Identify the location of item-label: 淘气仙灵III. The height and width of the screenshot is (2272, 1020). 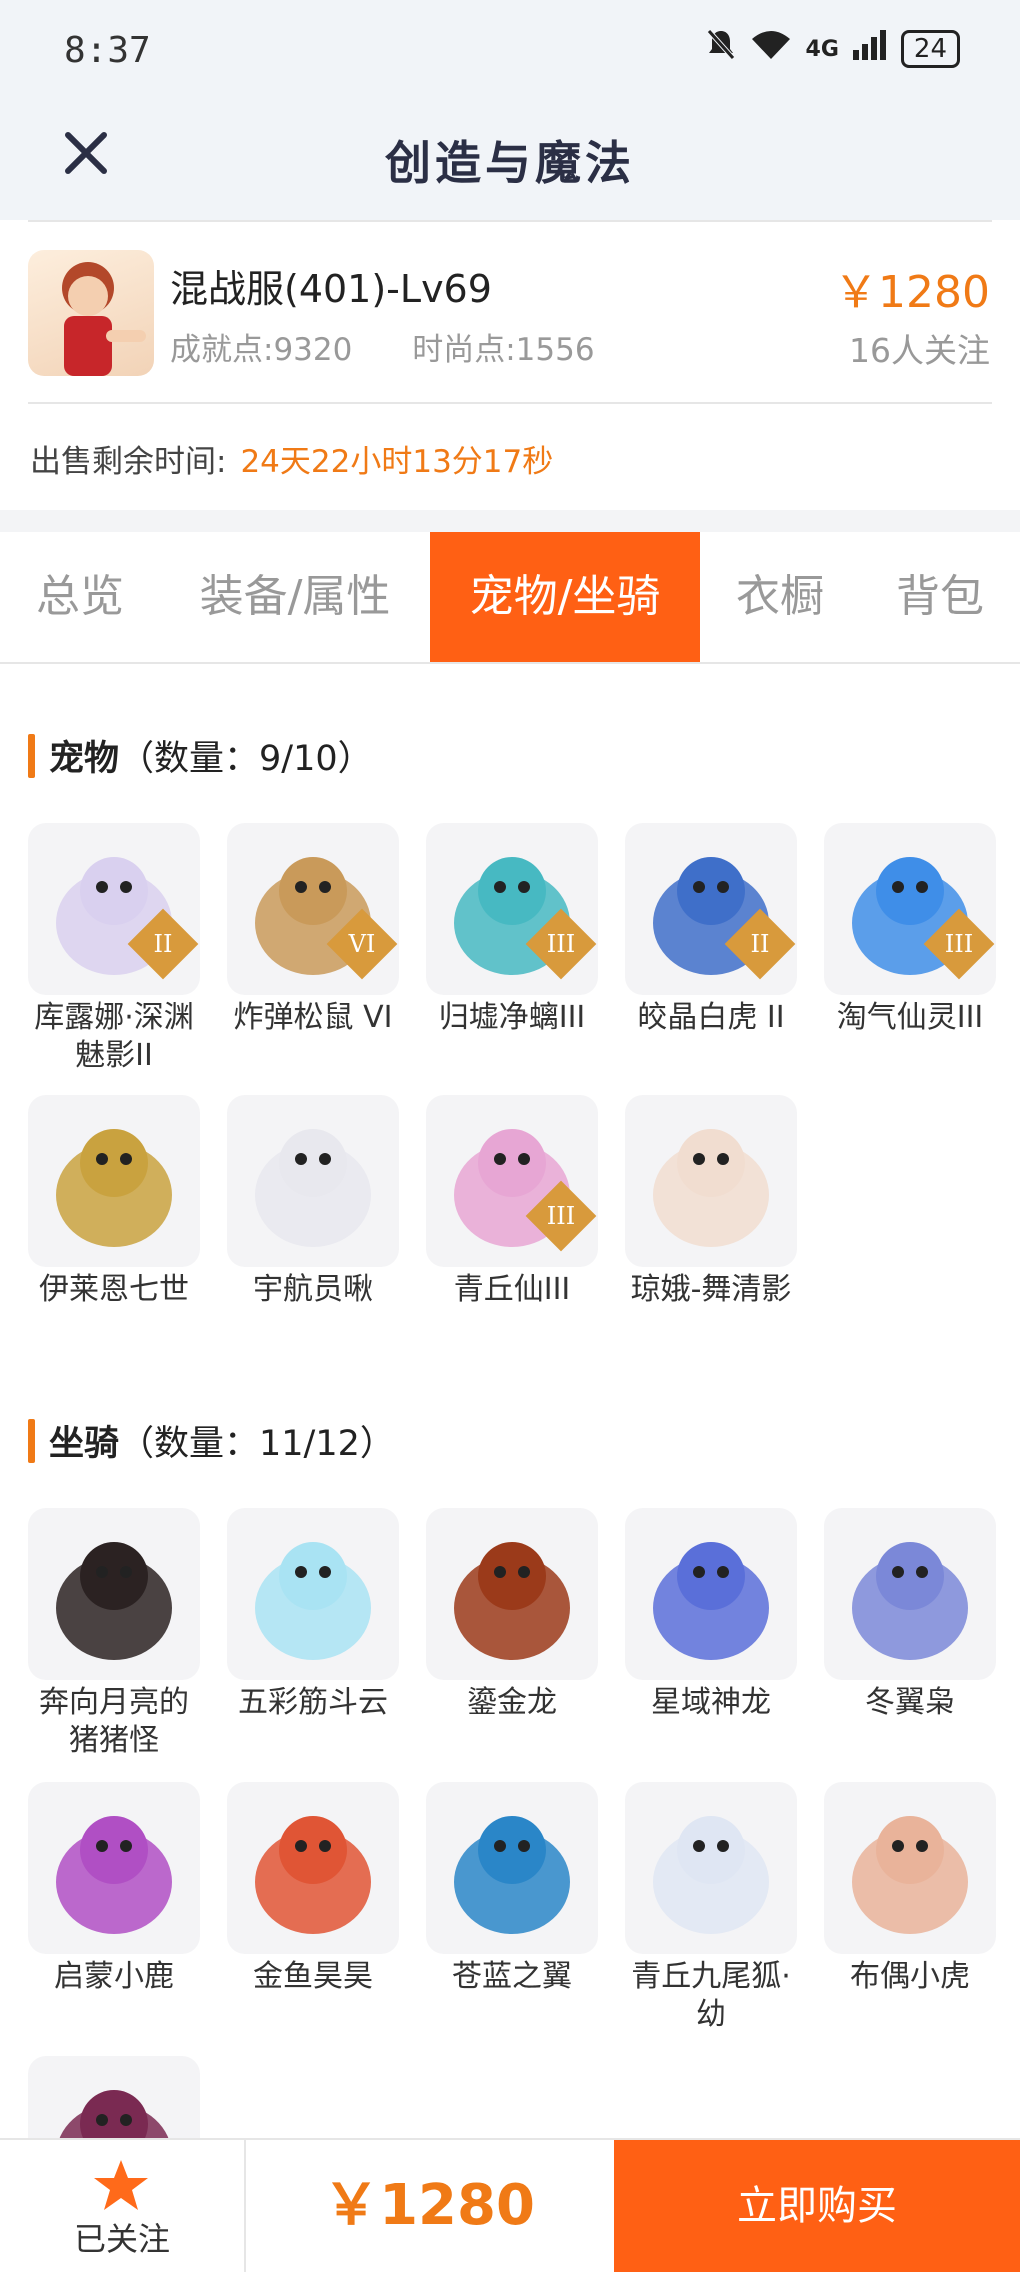
(910, 1017).